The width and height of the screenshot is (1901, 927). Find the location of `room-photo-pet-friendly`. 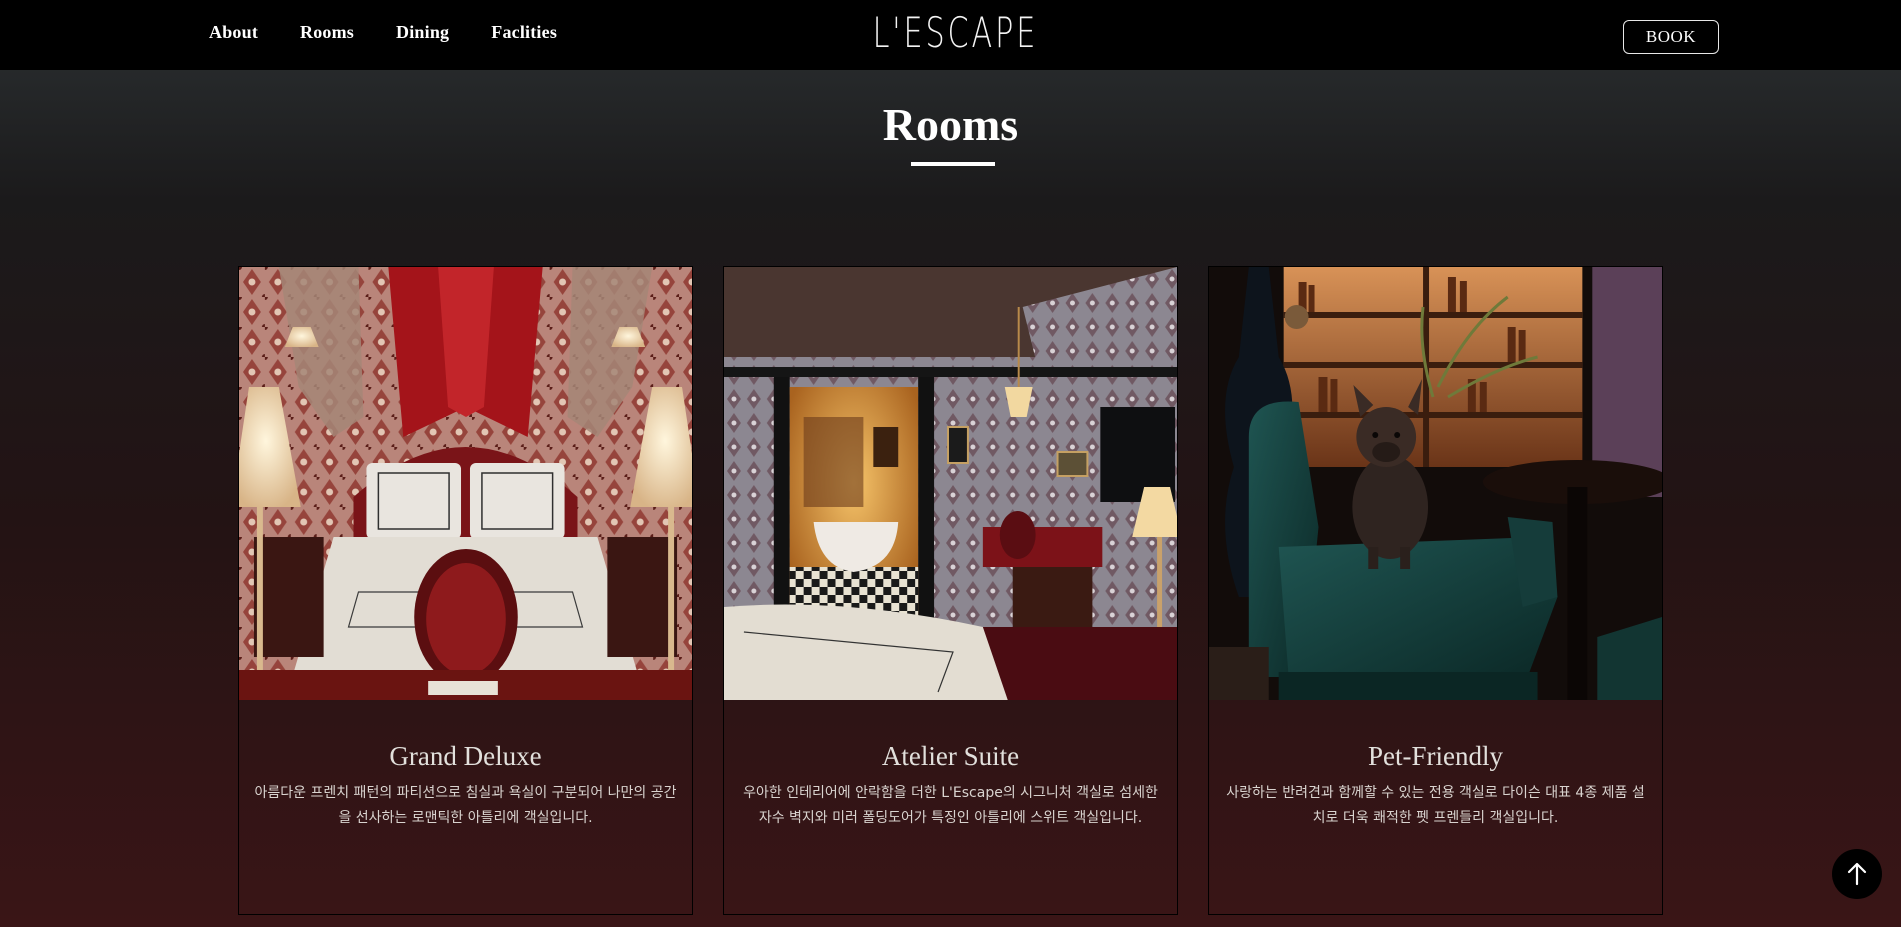

room-photo-pet-friendly is located at coordinates (1435, 483).